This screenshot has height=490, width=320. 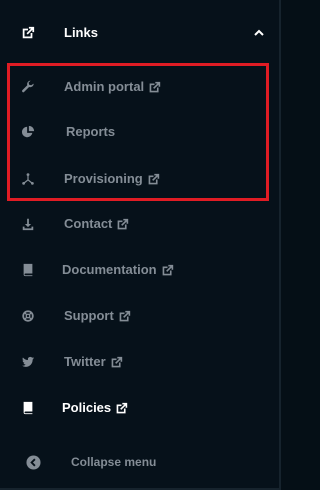 I want to click on sidebar-item-label: Documentation, so click(x=118, y=270).